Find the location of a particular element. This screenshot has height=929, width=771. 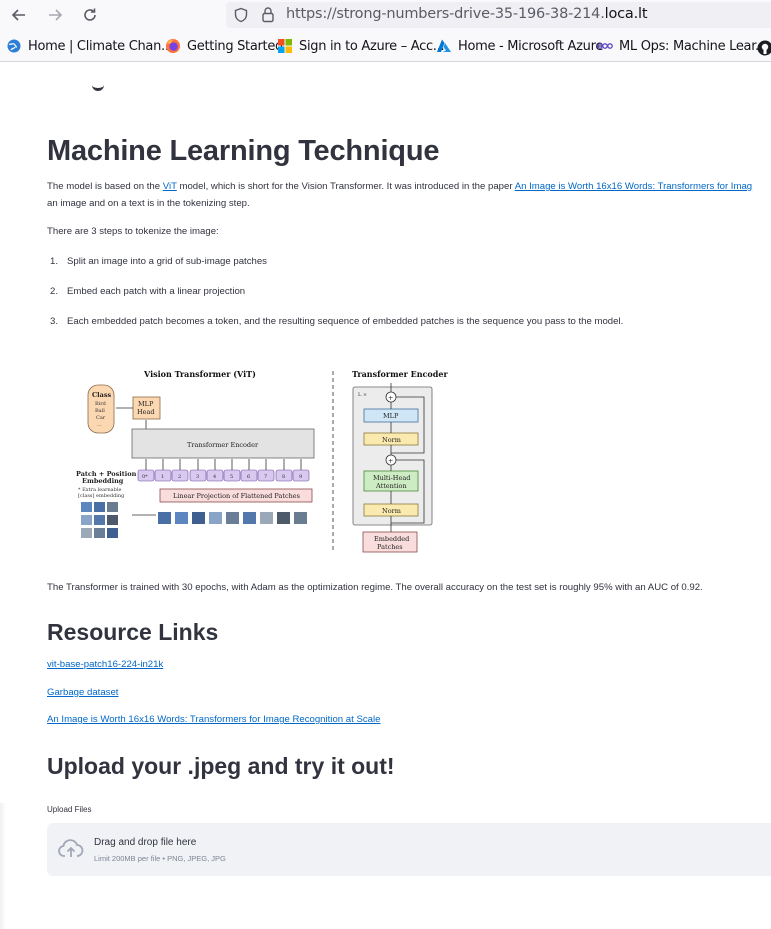

firefox-icon is located at coordinates (173, 46).